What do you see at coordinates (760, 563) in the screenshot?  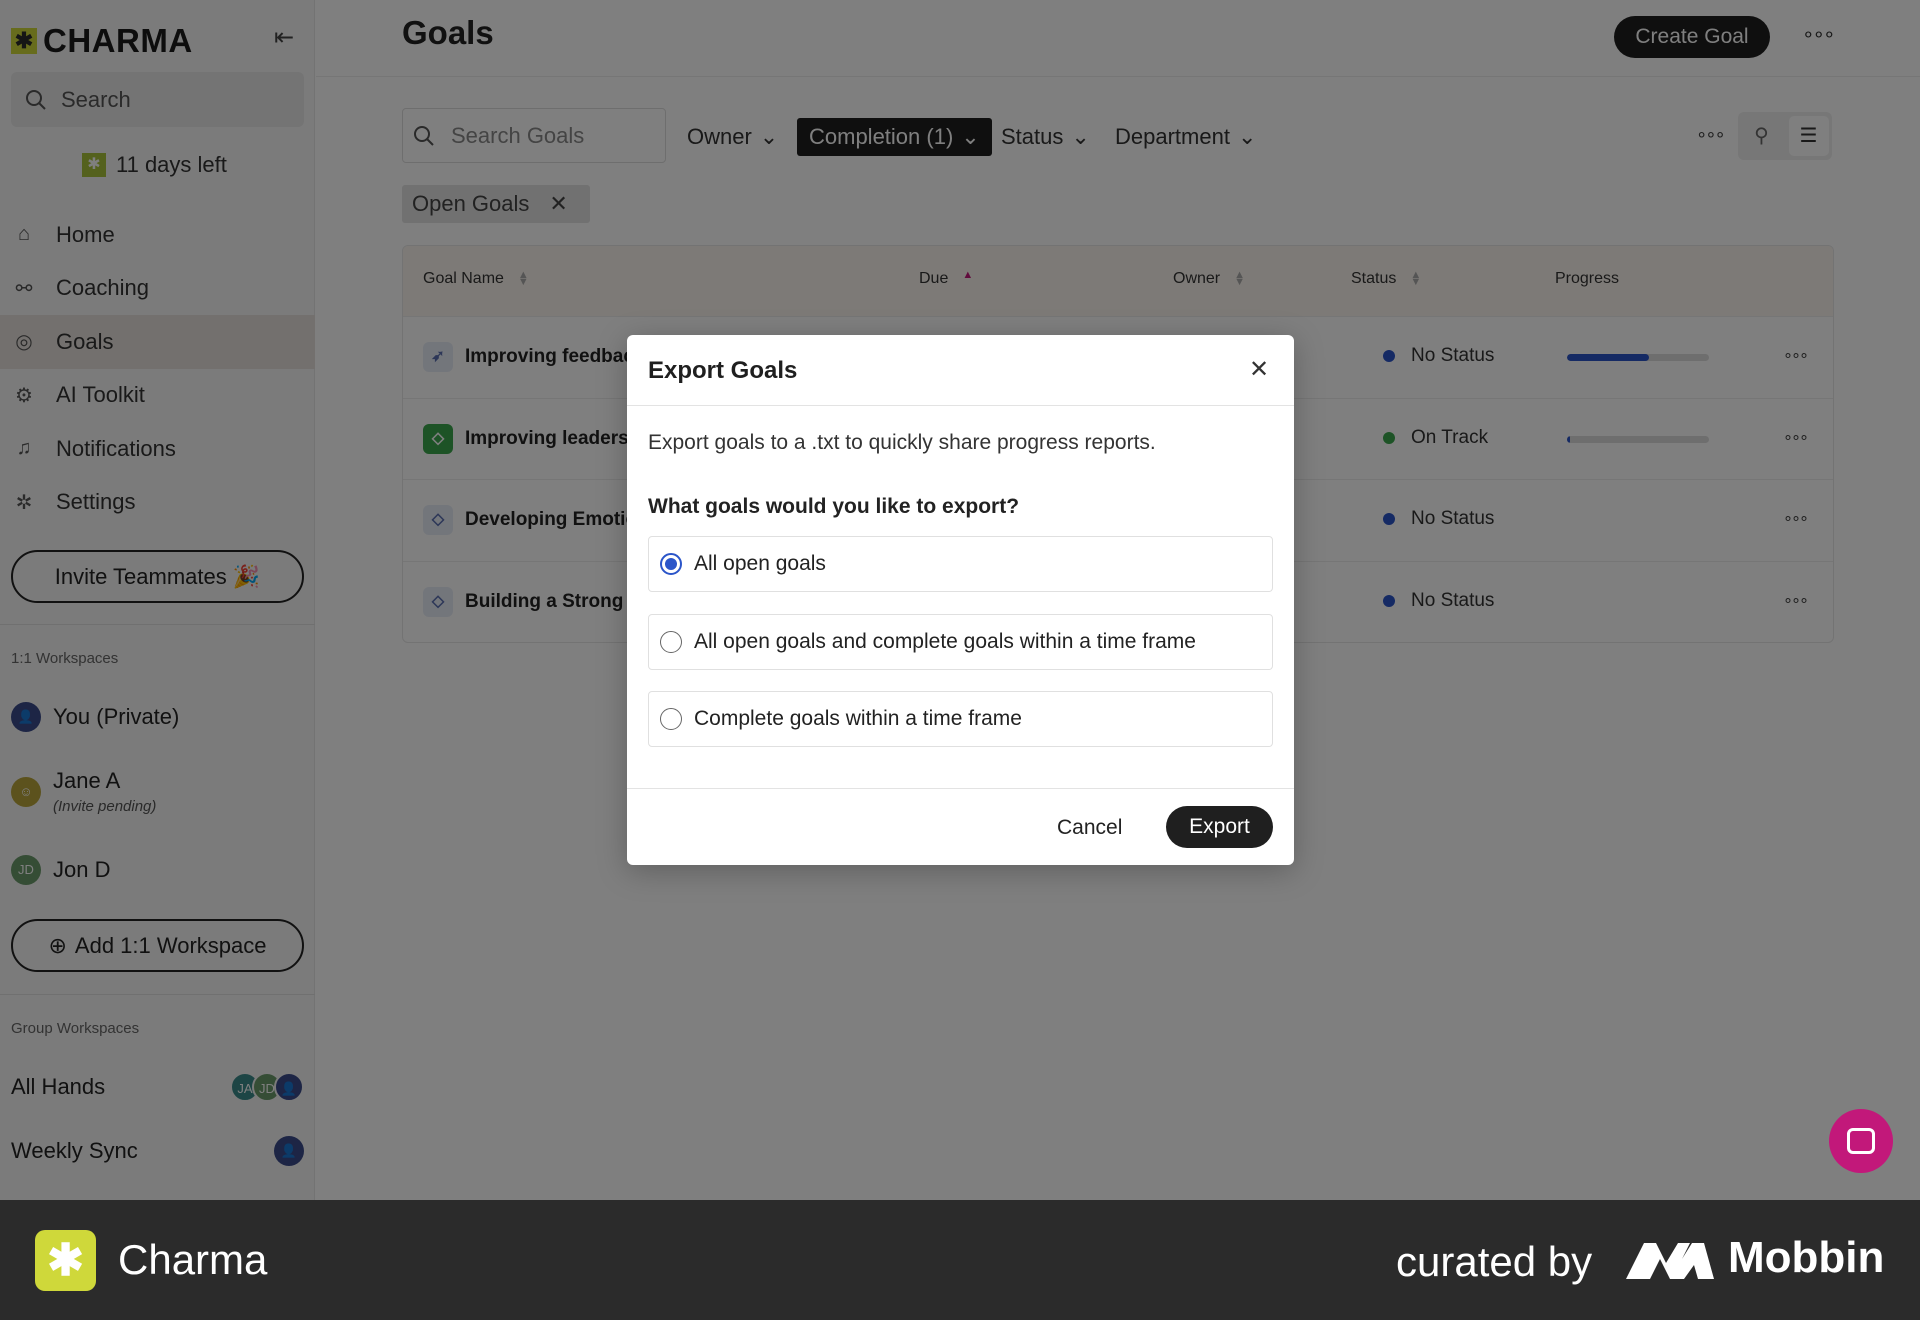 I see `option-label: All open goals` at bounding box center [760, 563].